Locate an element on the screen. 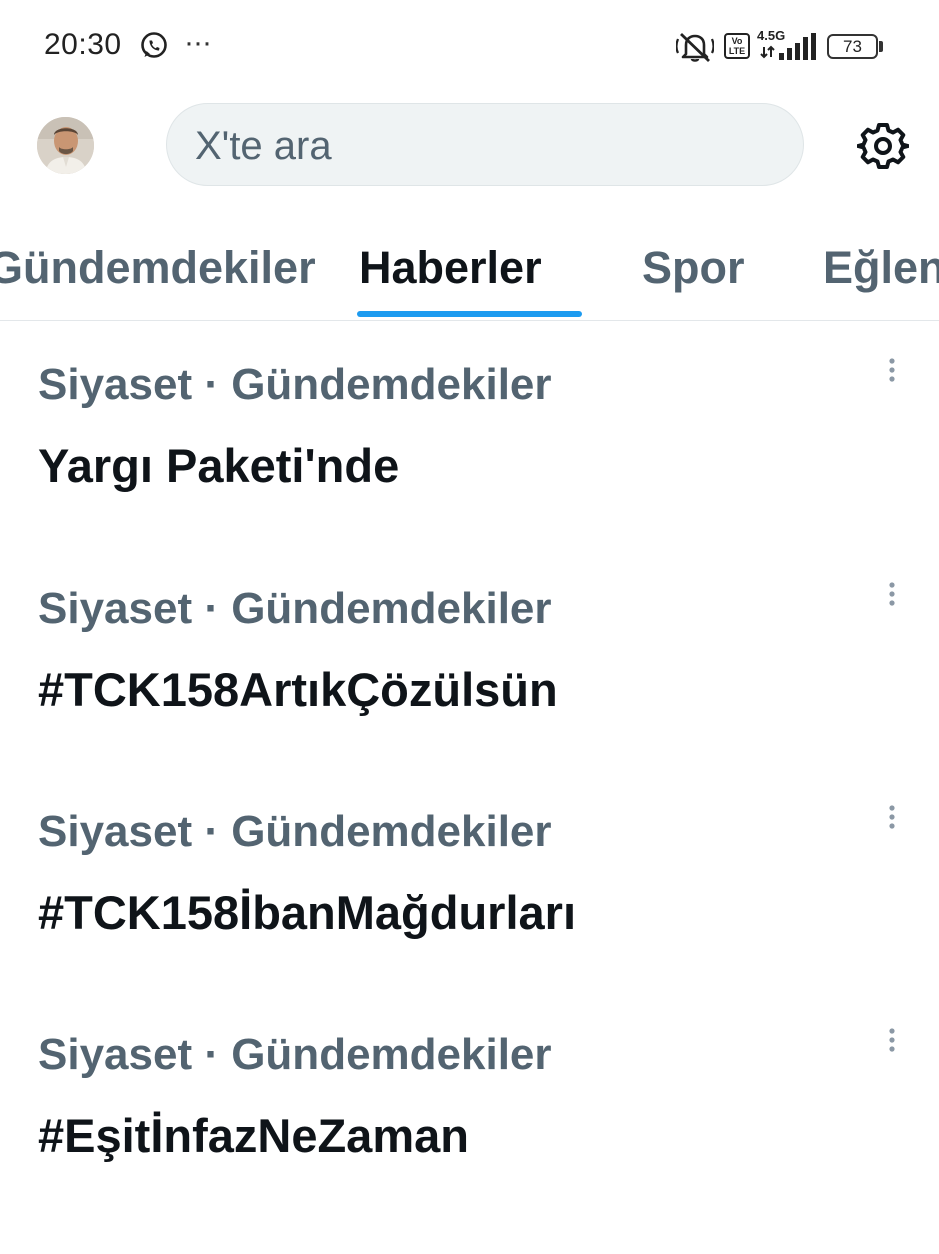 Image resolution: width=939 pixels, height=1254 pixels. battery-nub is located at coordinates (881, 46).